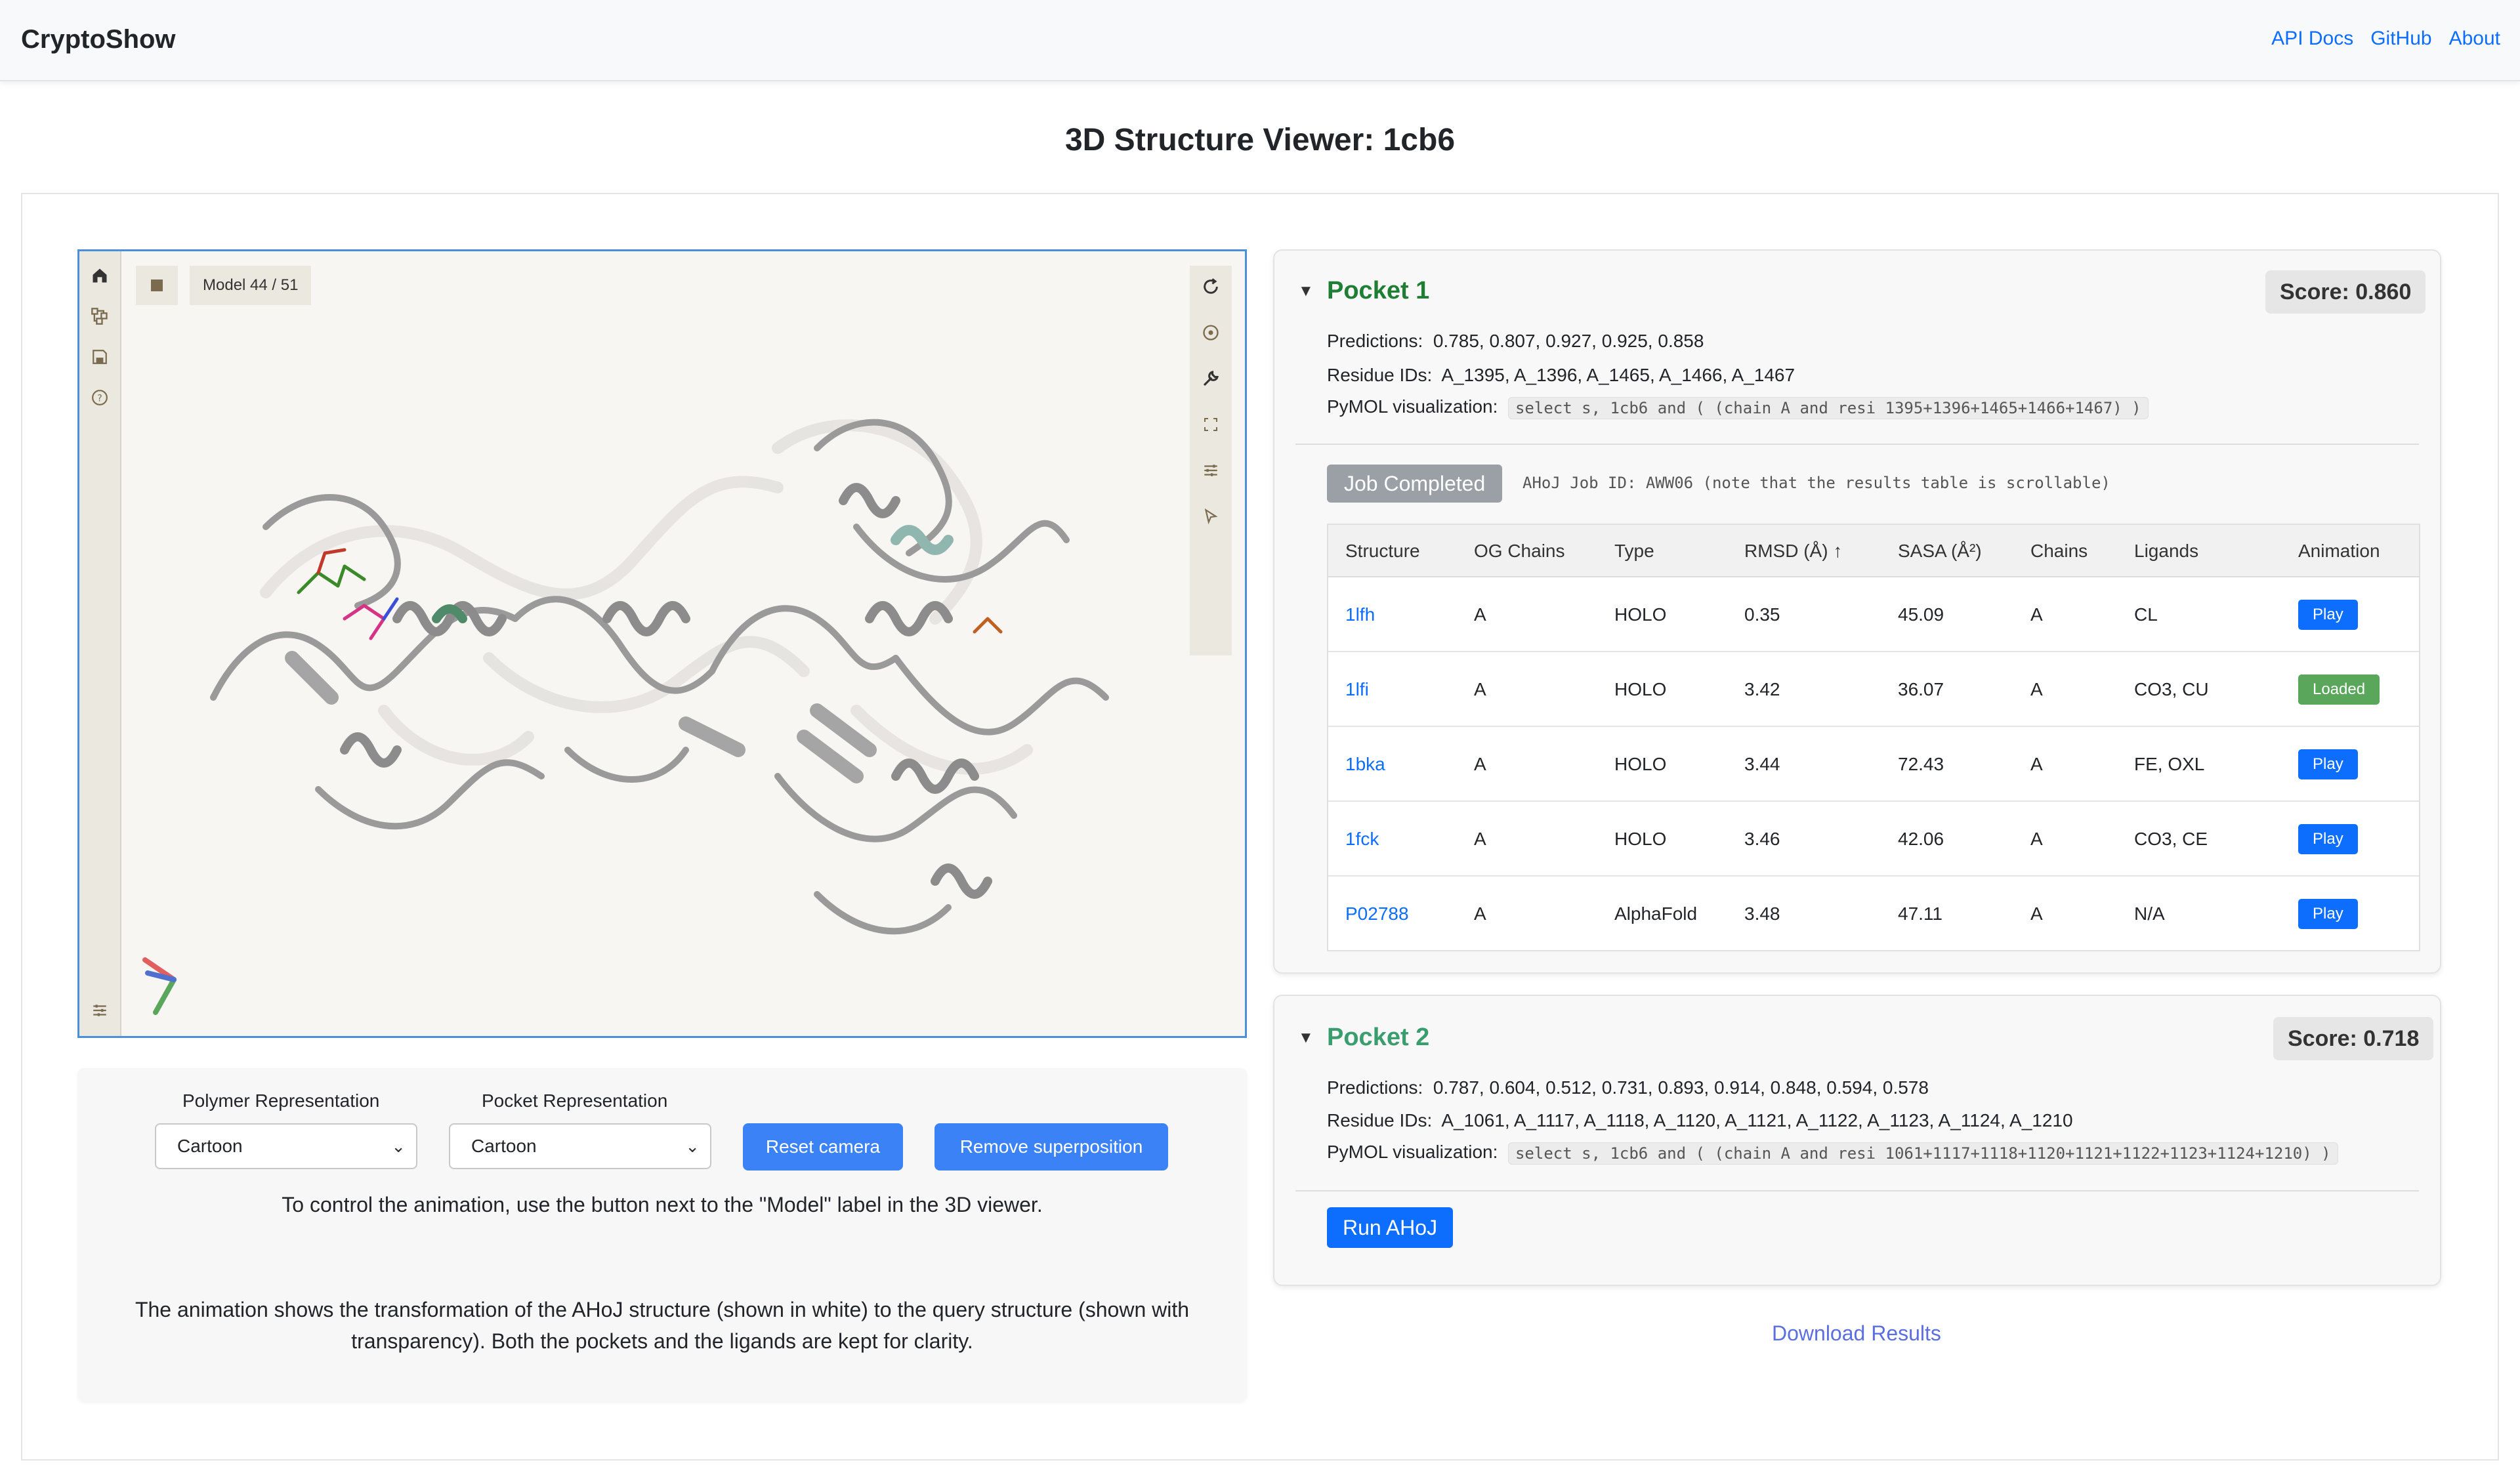 Image resolution: width=2520 pixels, height=1471 pixels. What do you see at coordinates (1382, 551) in the screenshot?
I see `col-structure: Structure` at bounding box center [1382, 551].